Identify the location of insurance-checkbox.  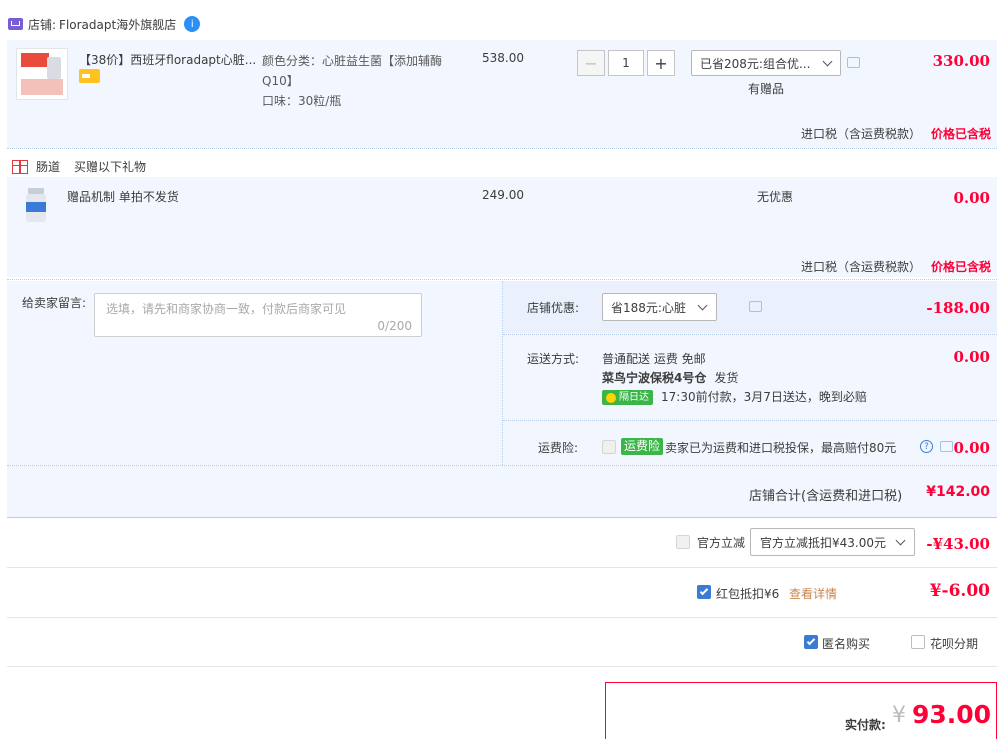
(609, 447).